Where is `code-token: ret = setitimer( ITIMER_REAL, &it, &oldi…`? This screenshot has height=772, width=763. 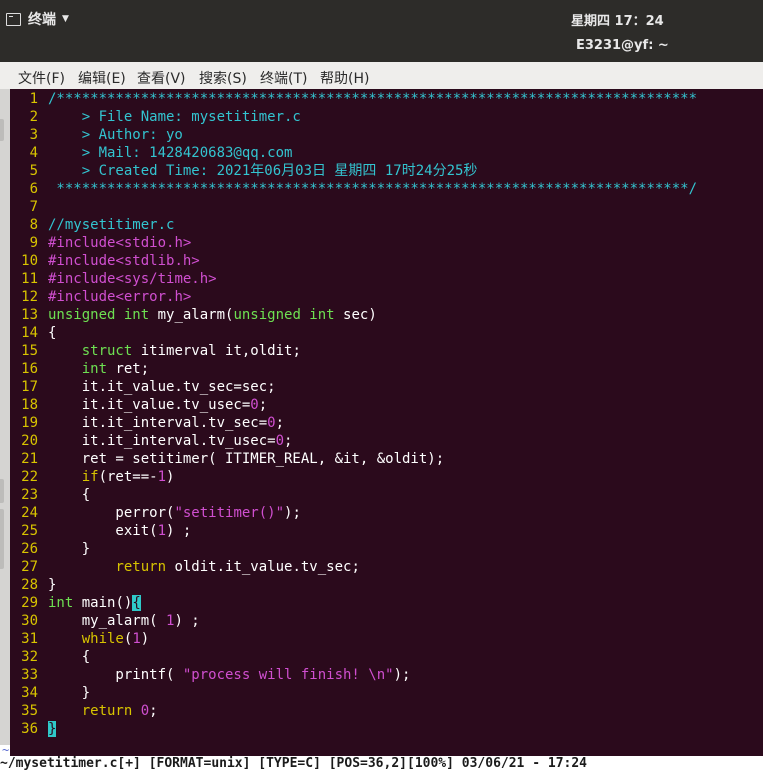
code-token: ret = setitimer( ITIMER_REAL, &it, &oldi… is located at coordinates (246, 459).